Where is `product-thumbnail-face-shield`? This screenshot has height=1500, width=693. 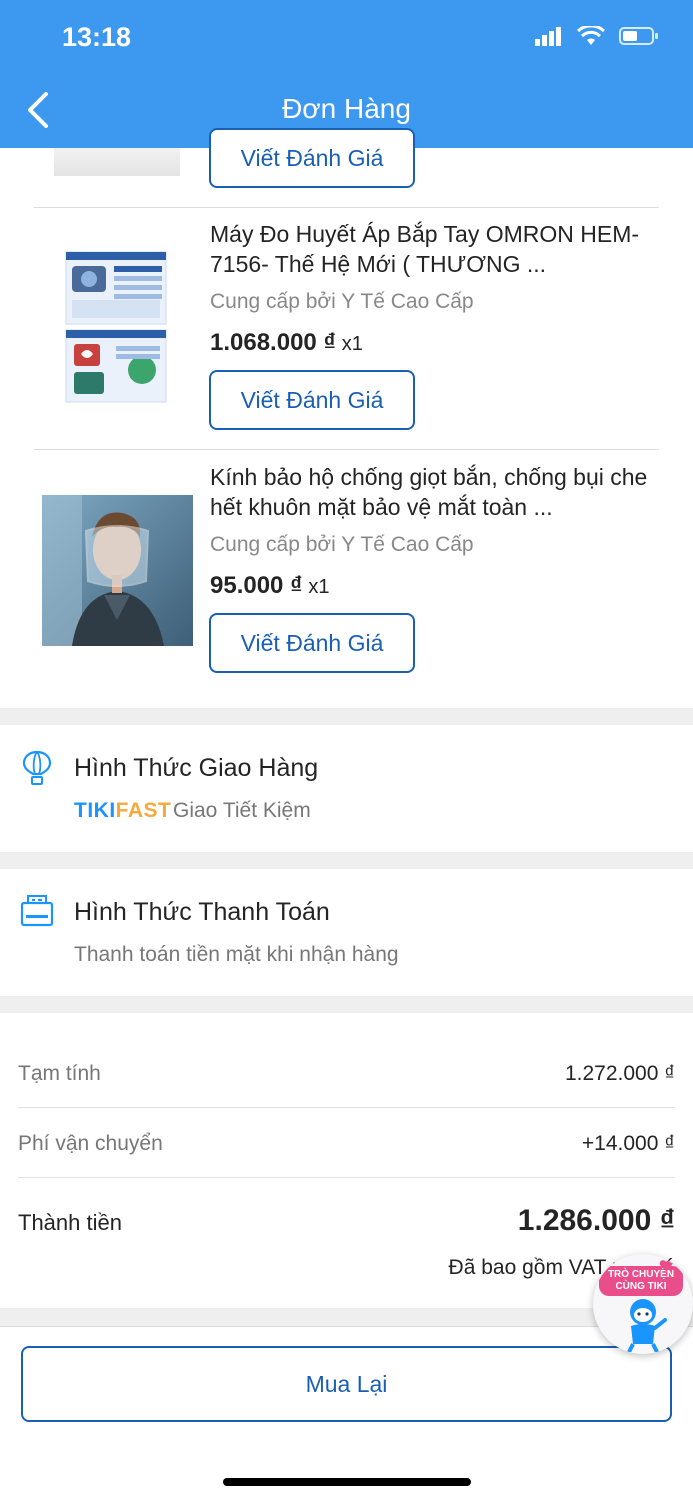
product-thumbnail-face-shield is located at coordinates (117, 570).